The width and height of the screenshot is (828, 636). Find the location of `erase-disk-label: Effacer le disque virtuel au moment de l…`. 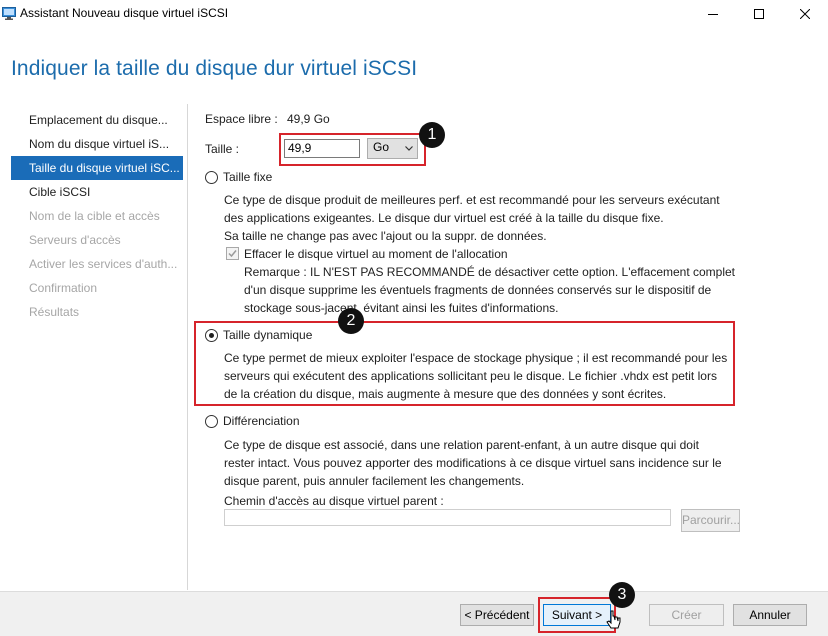

erase-disk-label: Effacer le disque virtuel au moment de l… is located at coordinates (376, 254).